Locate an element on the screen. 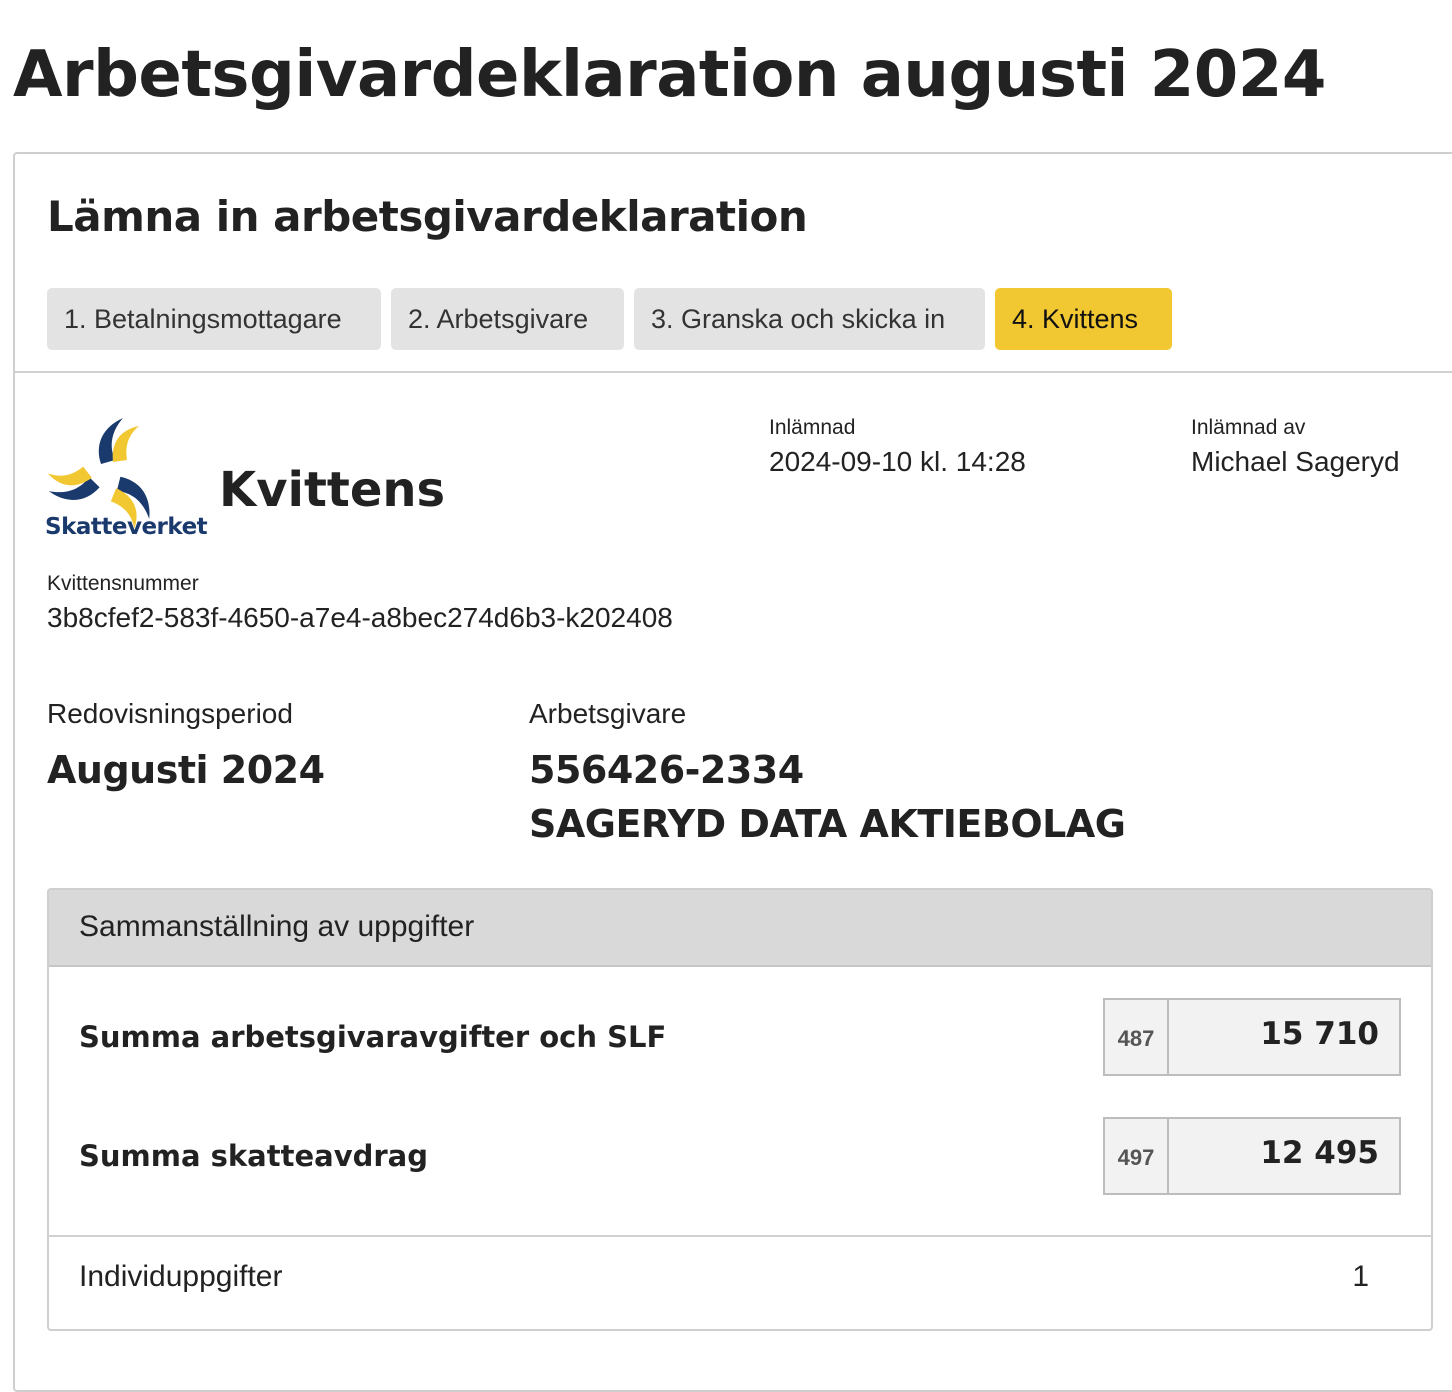  field-value: 12 495 is located at coordinates (1319, 1153).